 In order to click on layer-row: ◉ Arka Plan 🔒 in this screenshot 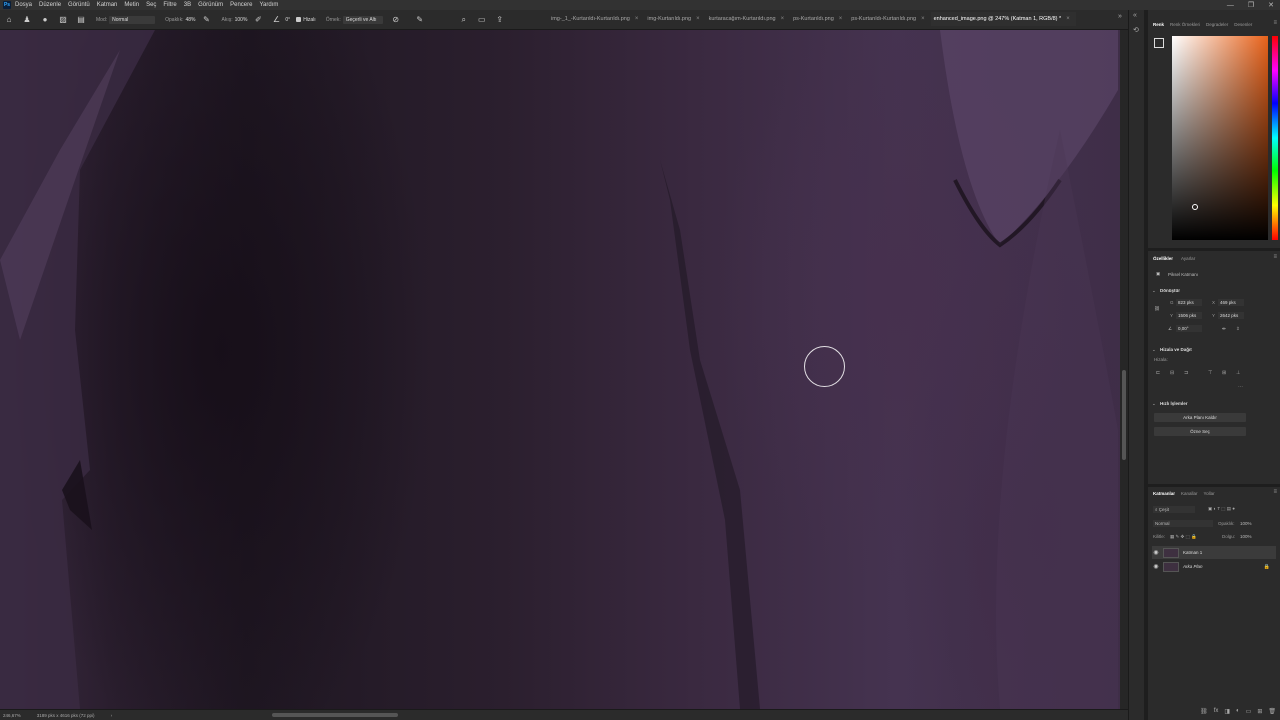, I will do `click(1214, 566)`.